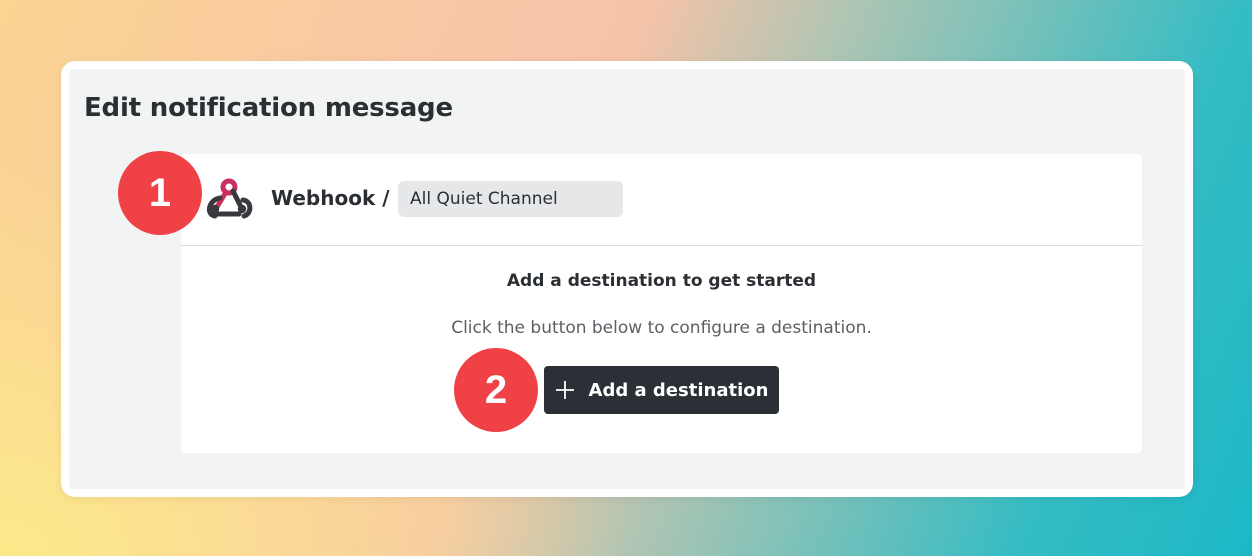  What do you see at coordinates (661, 281) in the screenshot?
I see `empty-state-title: Add a destination to get started` at bounding box center [661, 281].